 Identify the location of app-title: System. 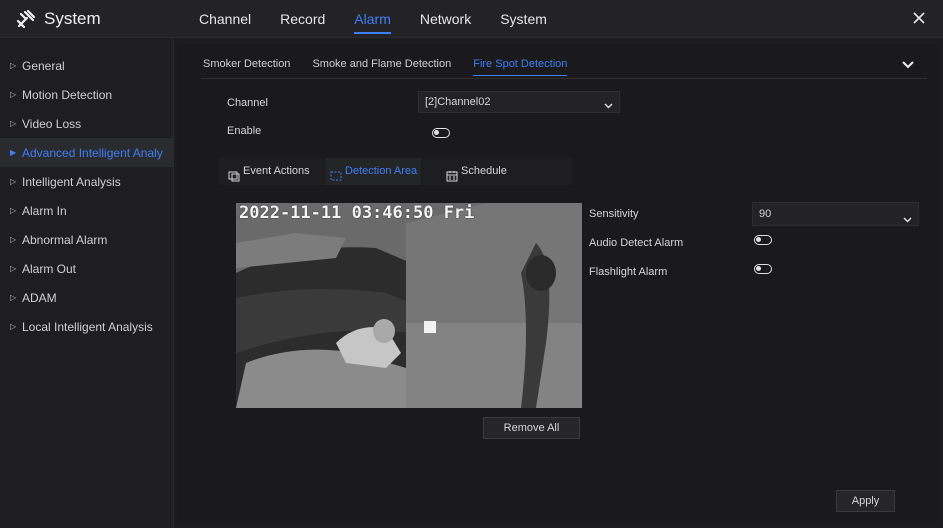
(72, 18).